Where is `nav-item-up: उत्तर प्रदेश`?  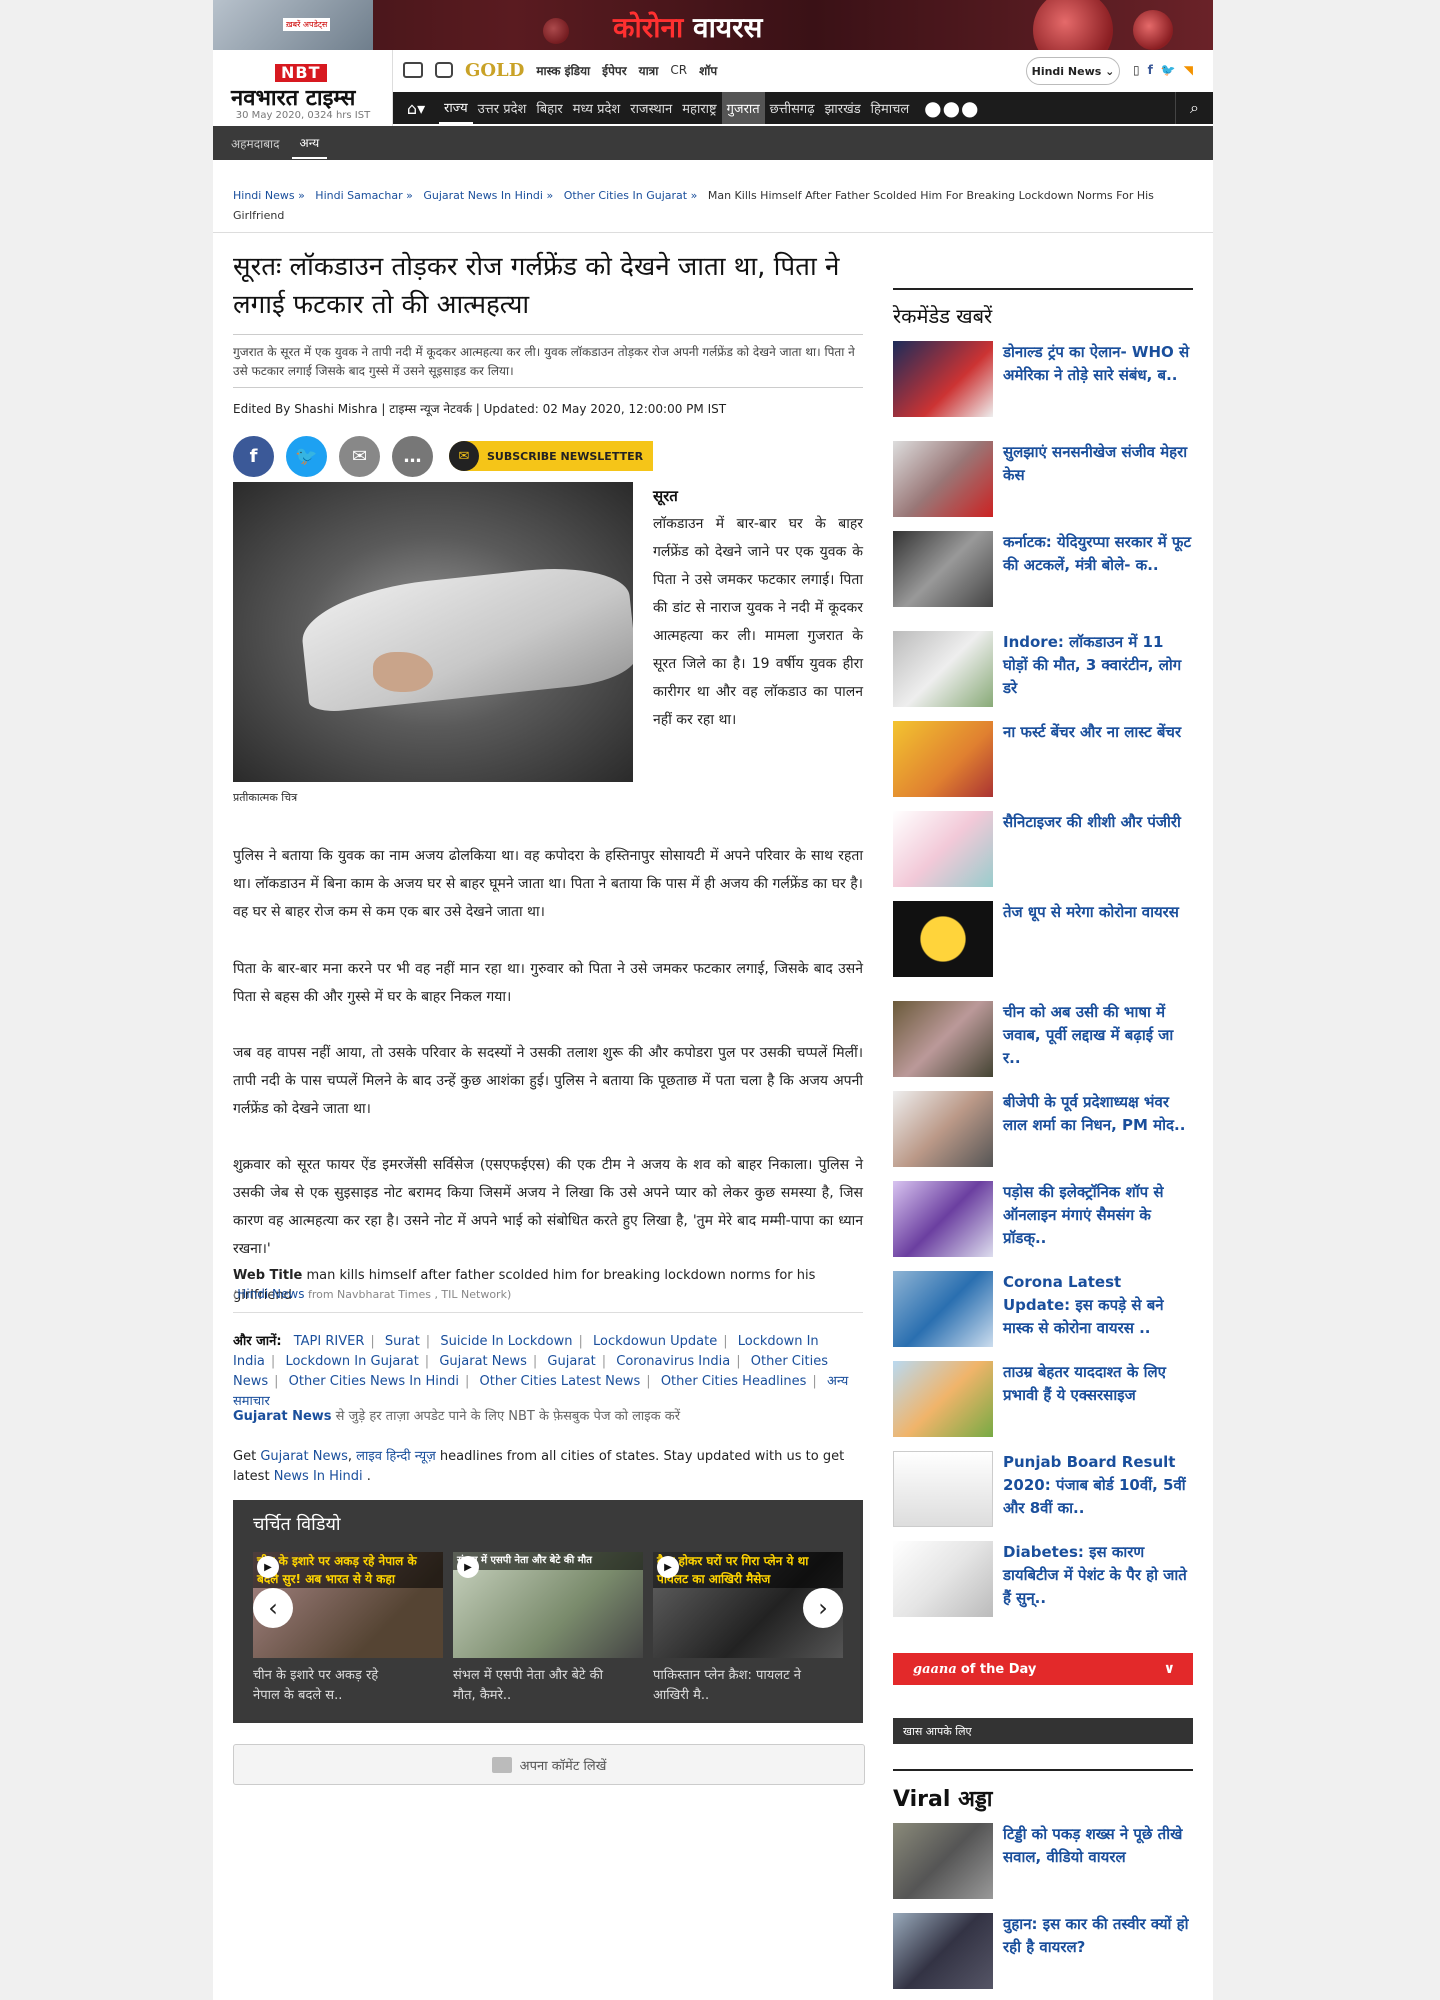
nav-item-up: उत्तर प्रदेश is located at coordinates (502, 108).